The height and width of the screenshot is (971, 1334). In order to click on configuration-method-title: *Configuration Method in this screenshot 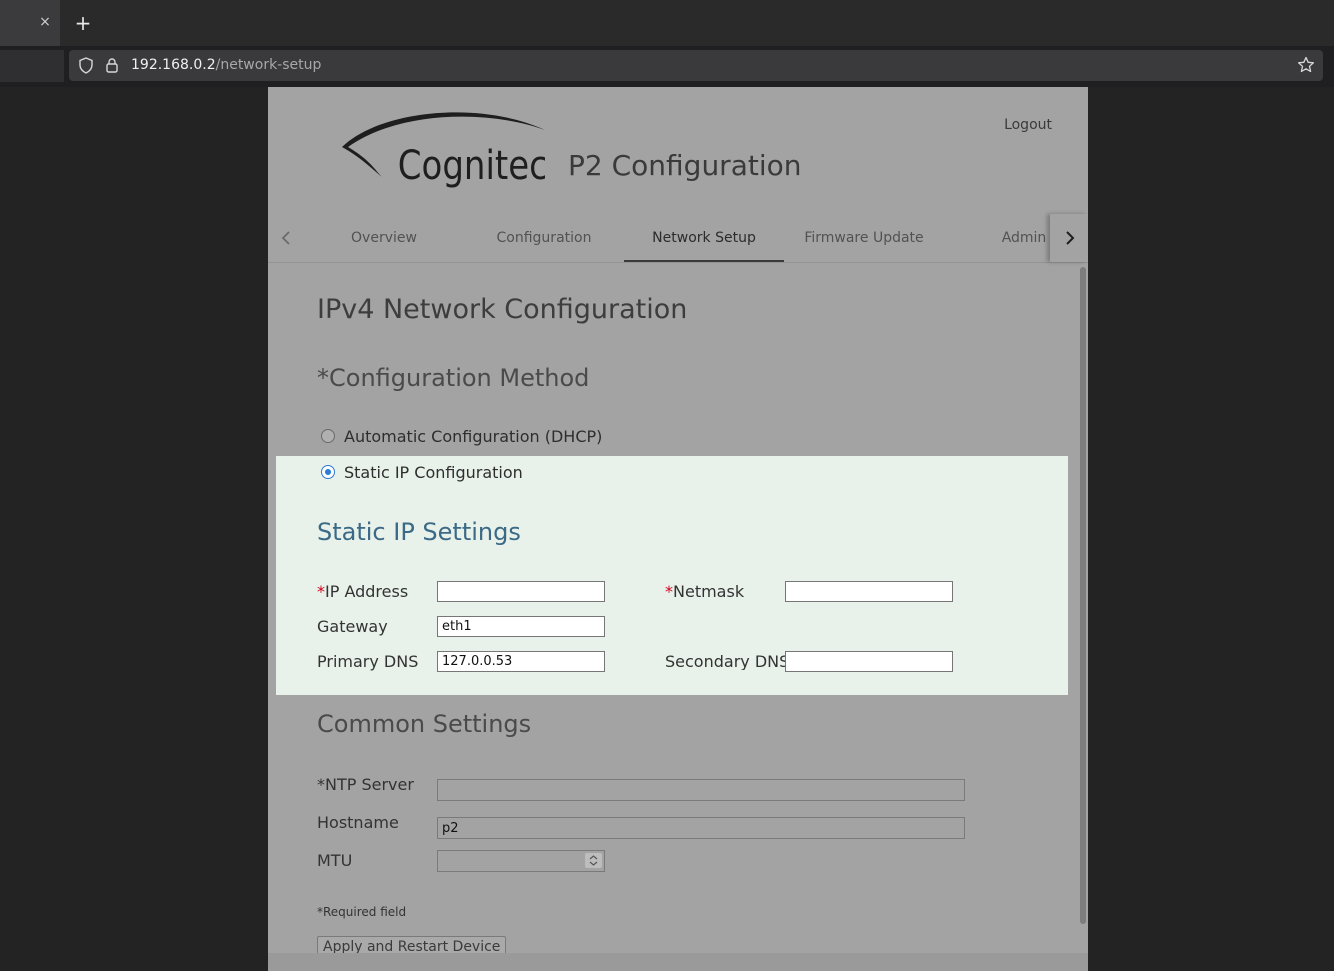, I will do `click(453, 378)`.